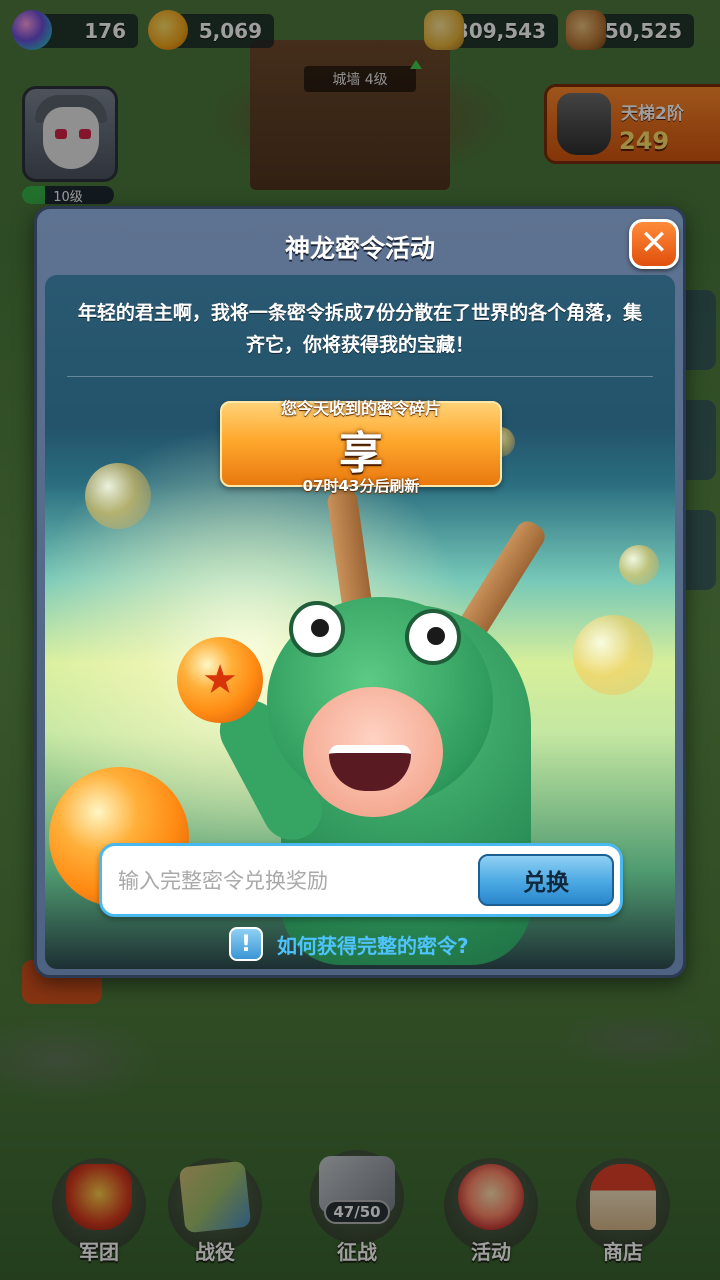 Image resolution: width=720 pixels, height=1280 pixels. Describe the element at coordinates (361, 453) in the screenshot. I see `fragment-character: 享` at that location.